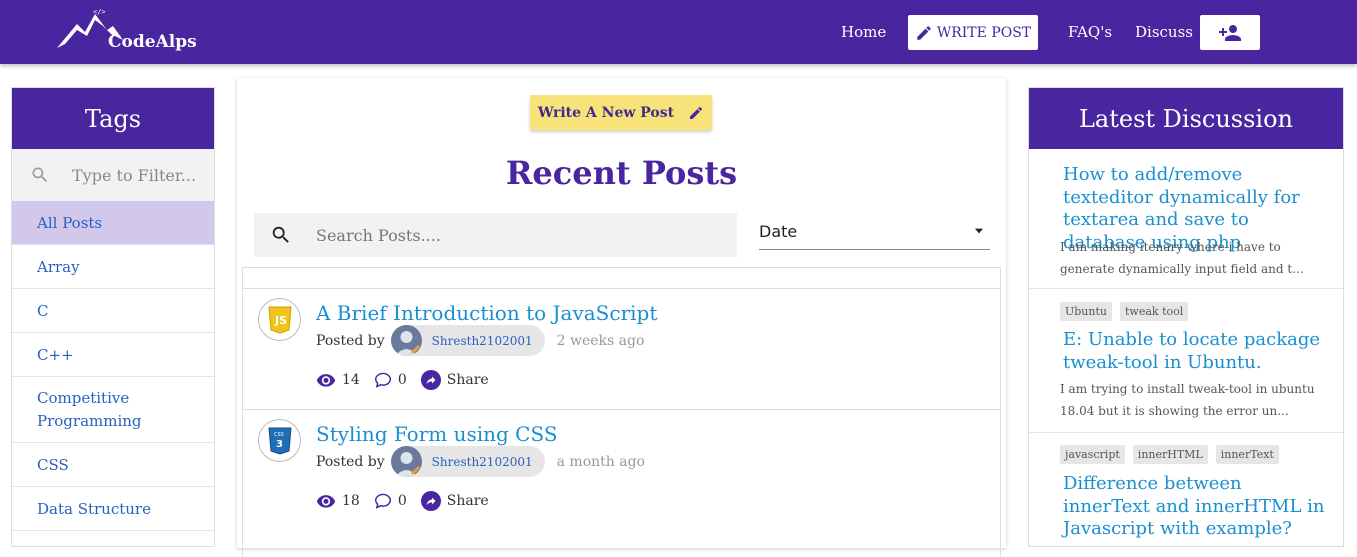  I want to click on svg-text: 3, so click(279, 444).